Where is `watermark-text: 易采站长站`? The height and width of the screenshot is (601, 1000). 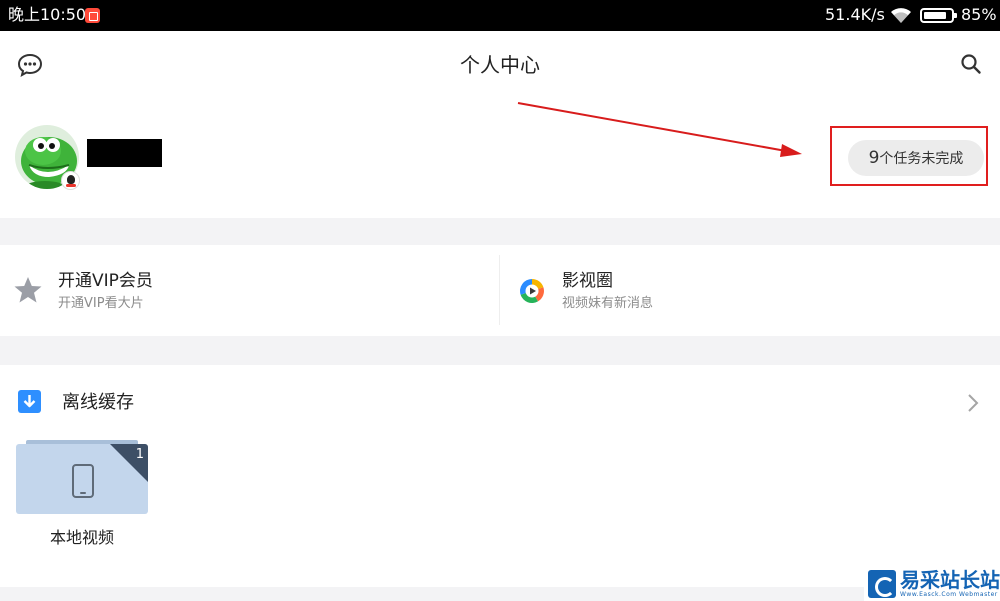 watermark-text: 易采站长站 is located at coordinates (950, 580).